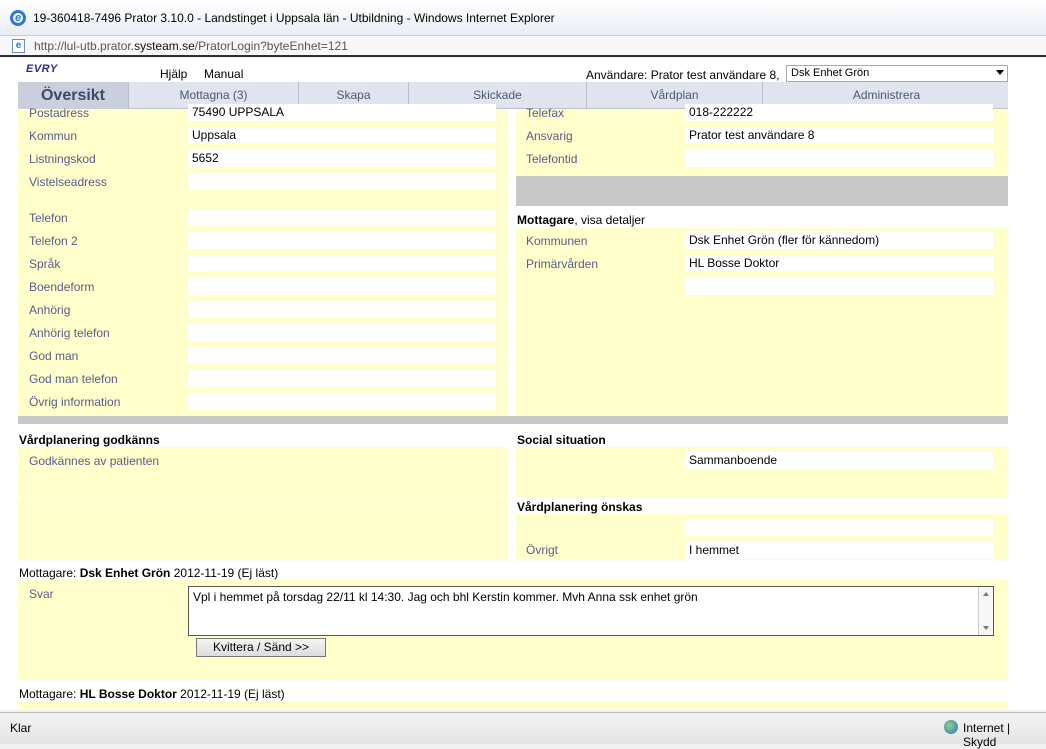 Image resolution: width=1046 pixels, height=749 pixels. What do you see at coordinates (173, 74) in the screenshot?
I see `help-link: Hjälp` at bounding box center [173, 74].